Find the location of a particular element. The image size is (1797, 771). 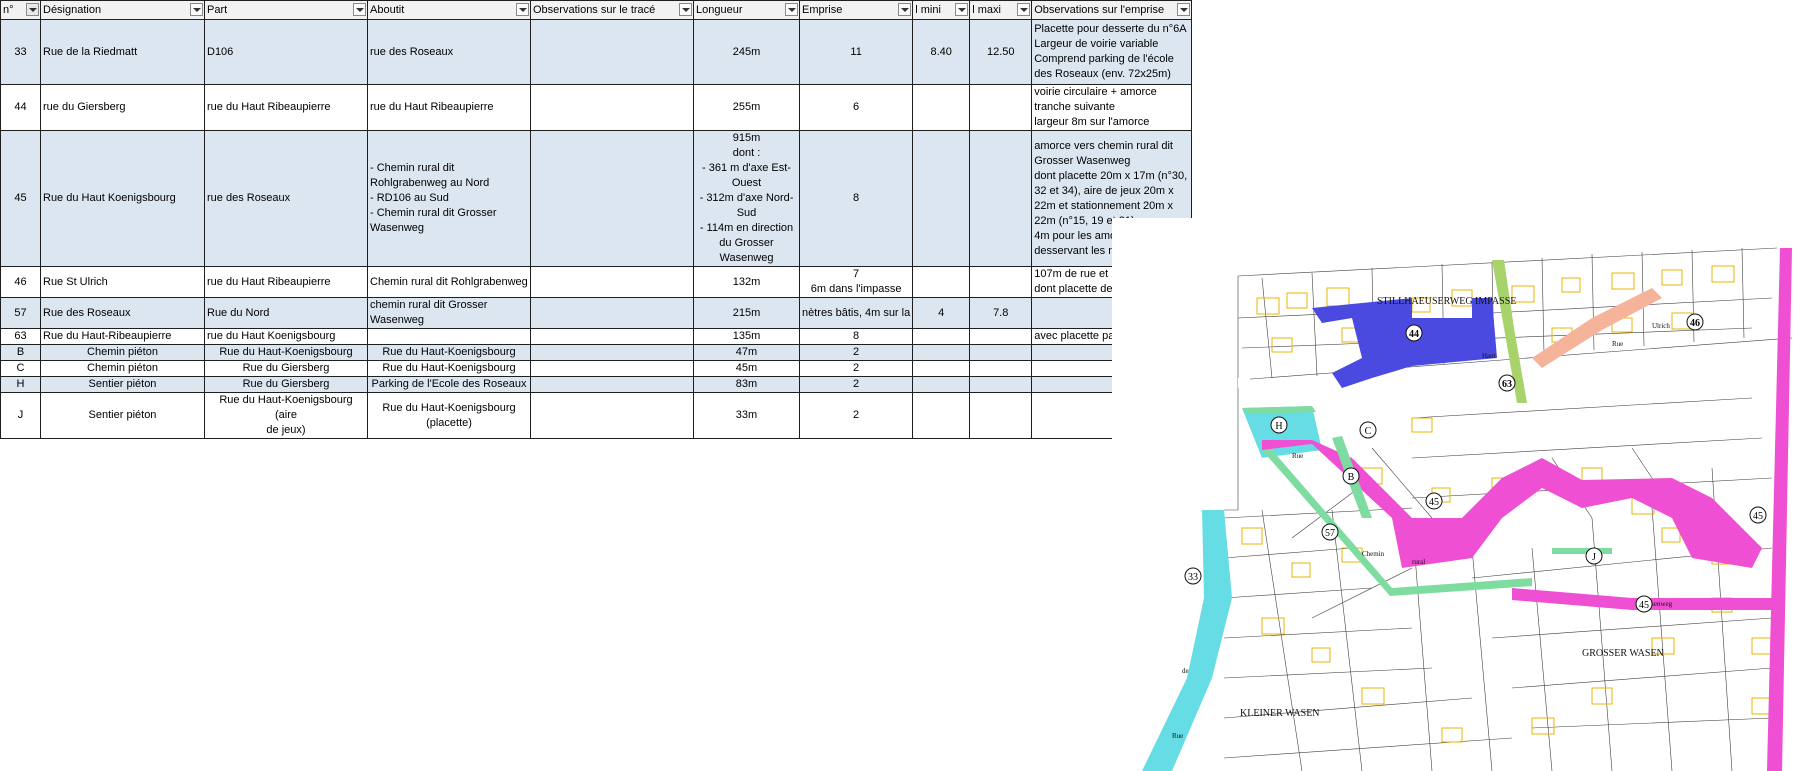

table-cell-col-designation: Rue des Roseaux is located at coordinates (122, 313).